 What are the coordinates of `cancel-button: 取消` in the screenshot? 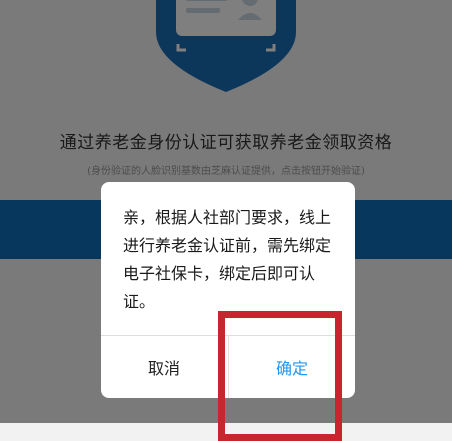 It's located at (164, 367).